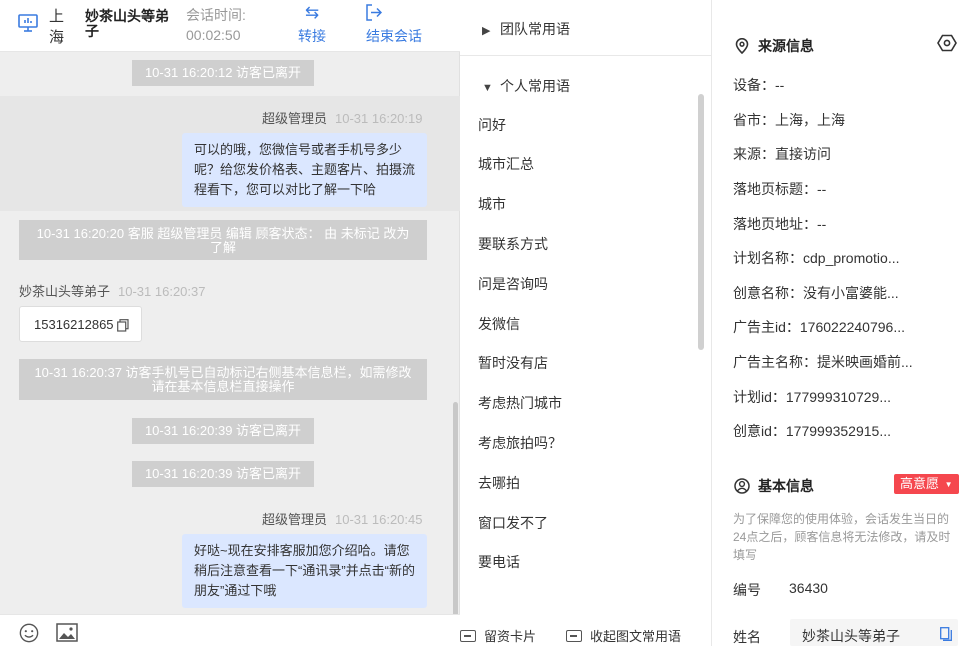  I want to click on emoji-icon, so click(29, 633).